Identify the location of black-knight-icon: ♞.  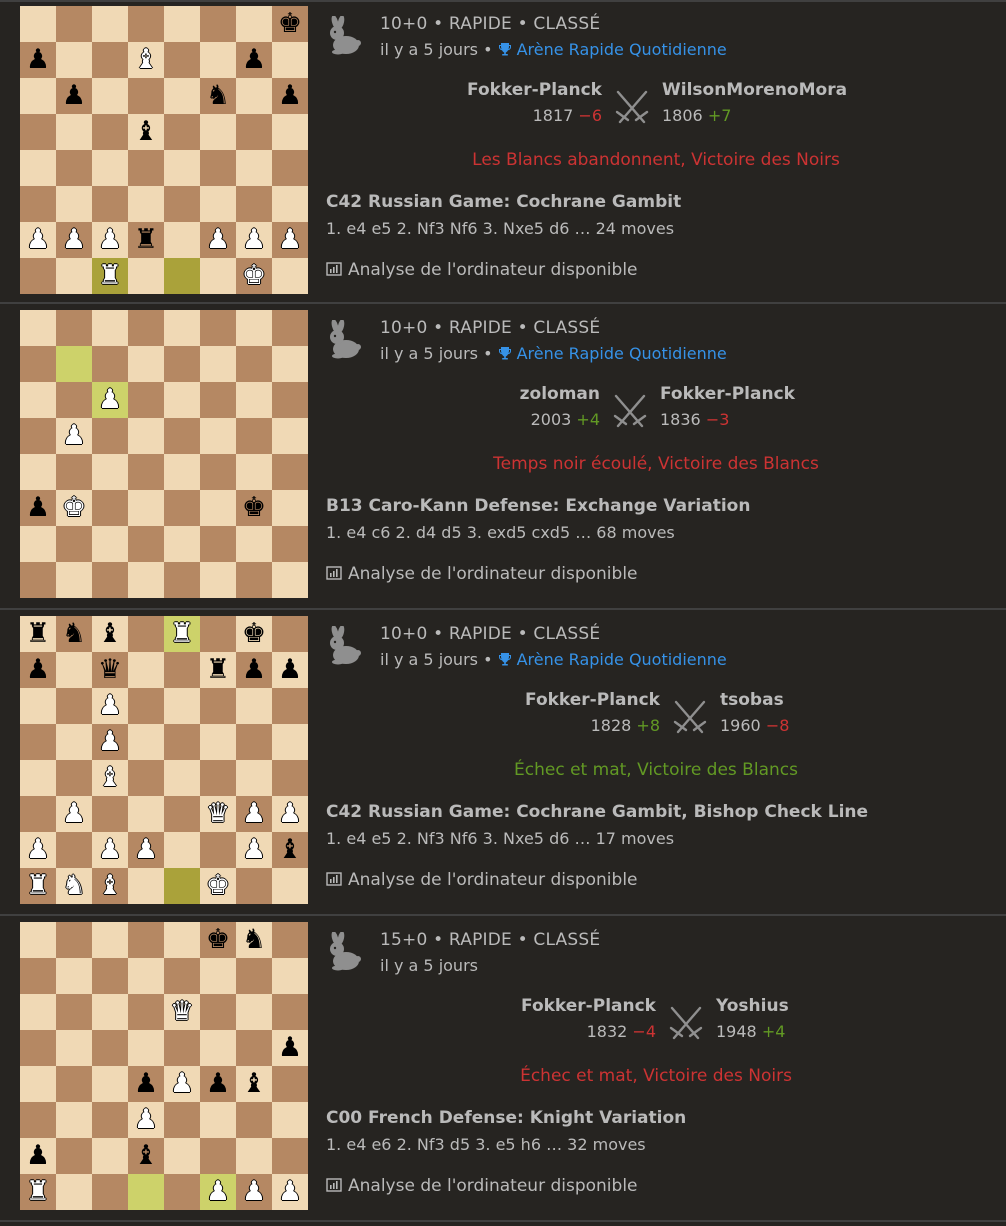
(254, 939).